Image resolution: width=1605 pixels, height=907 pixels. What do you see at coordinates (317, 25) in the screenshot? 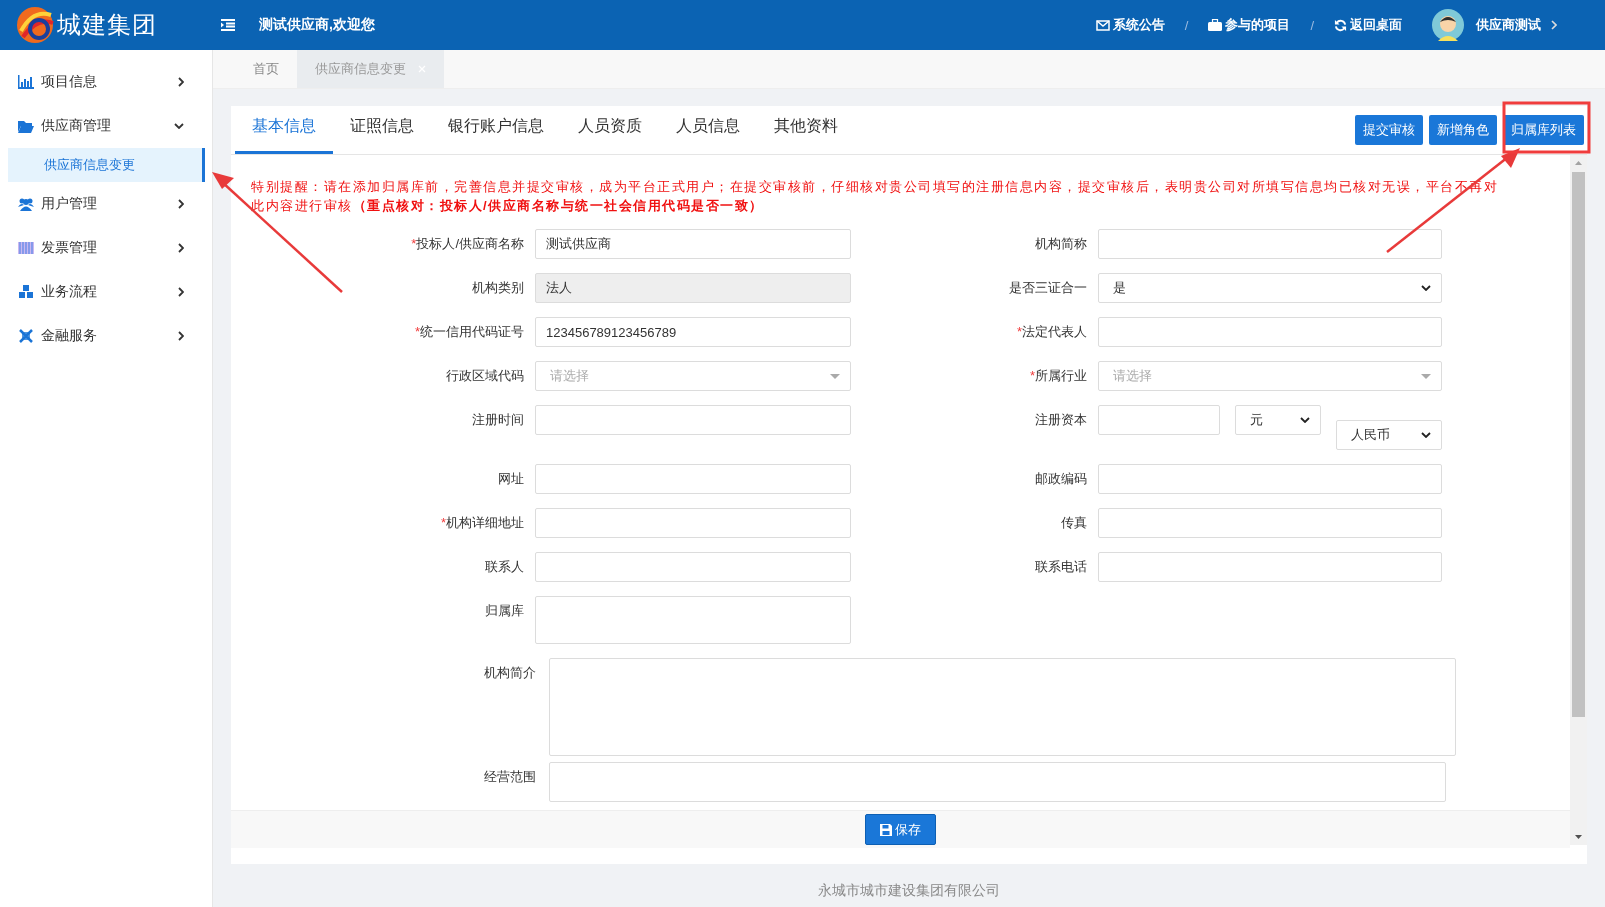
I see `welcome-text: 测试供应商,欢迎您` at bounding box center [317, 25].